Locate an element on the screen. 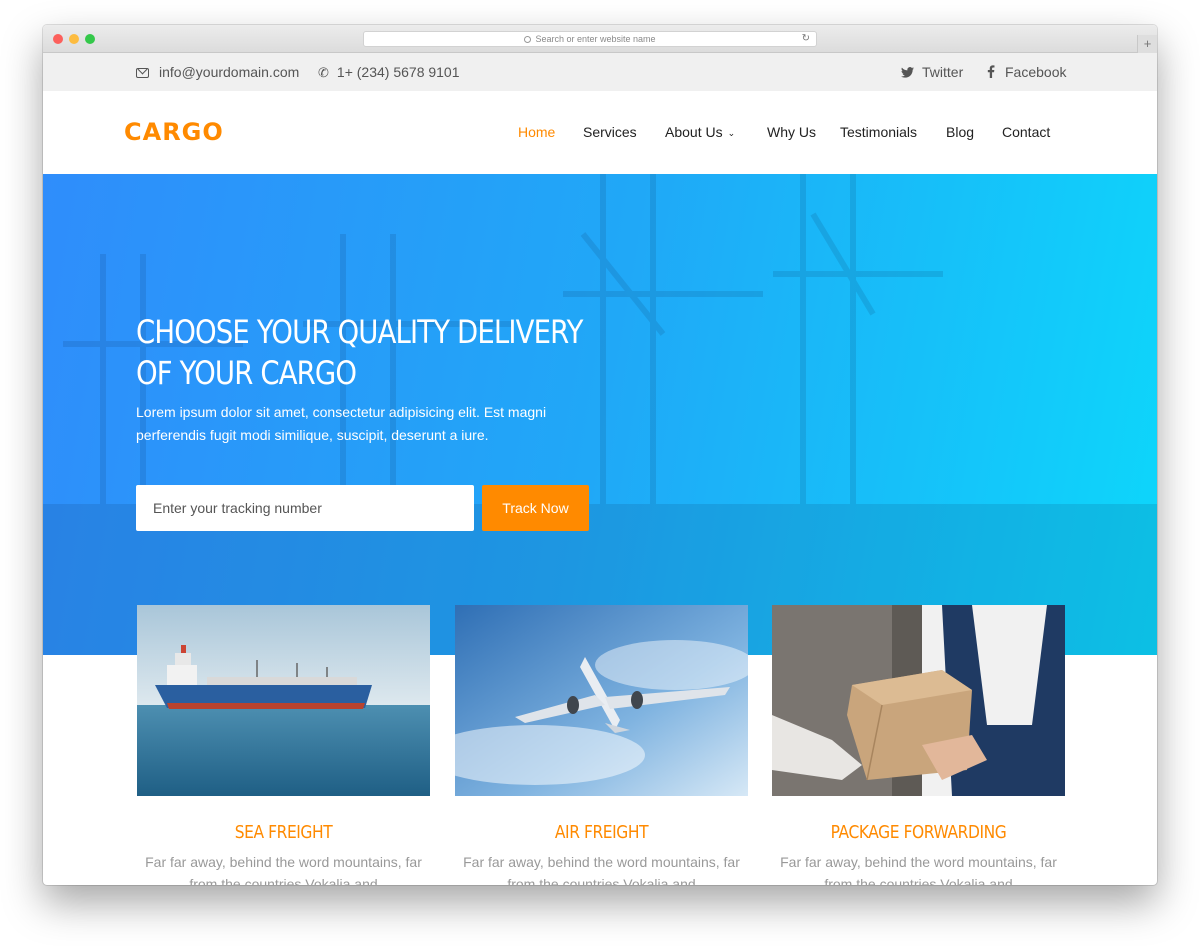  airplane-illustration is located at coordinates (601, 700).